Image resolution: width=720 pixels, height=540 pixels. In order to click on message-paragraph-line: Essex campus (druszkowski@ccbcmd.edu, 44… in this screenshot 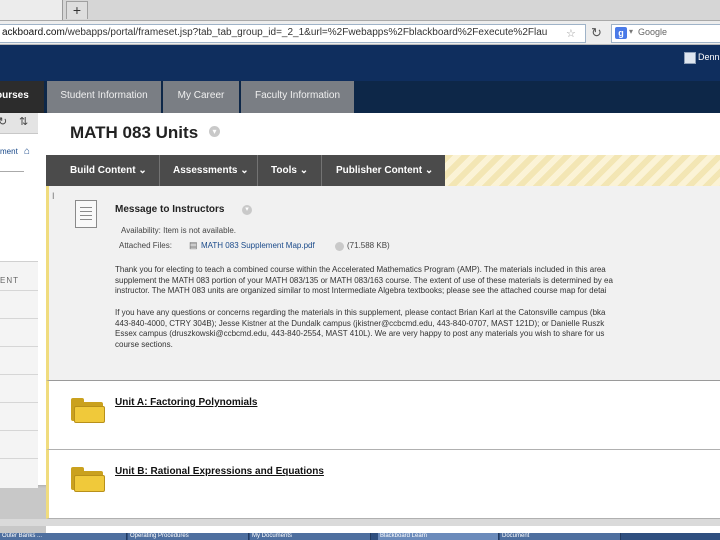, I will do `click(360, 333)`.